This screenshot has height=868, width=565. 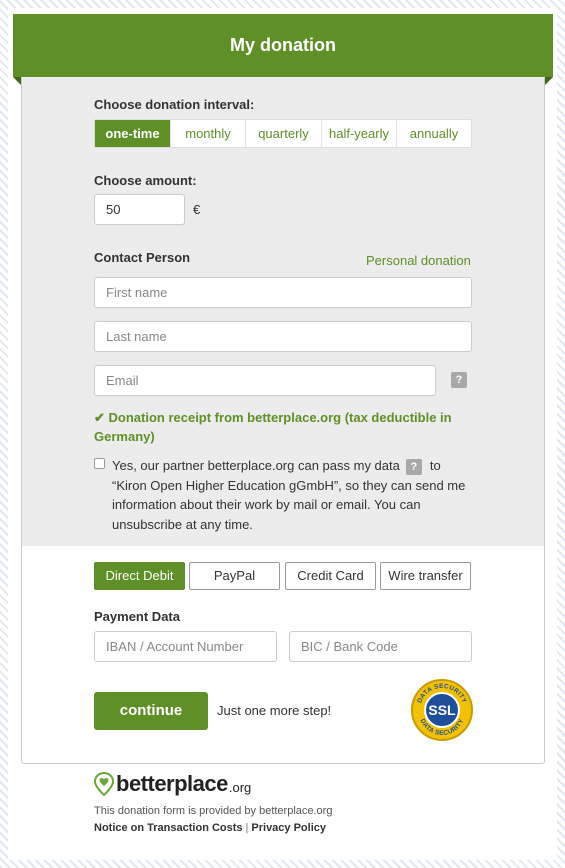 What do you see at coordinates (133, 133) in the screenshot?
I see `interval-option-one-time: one-time` at bounding box center [133, 133].